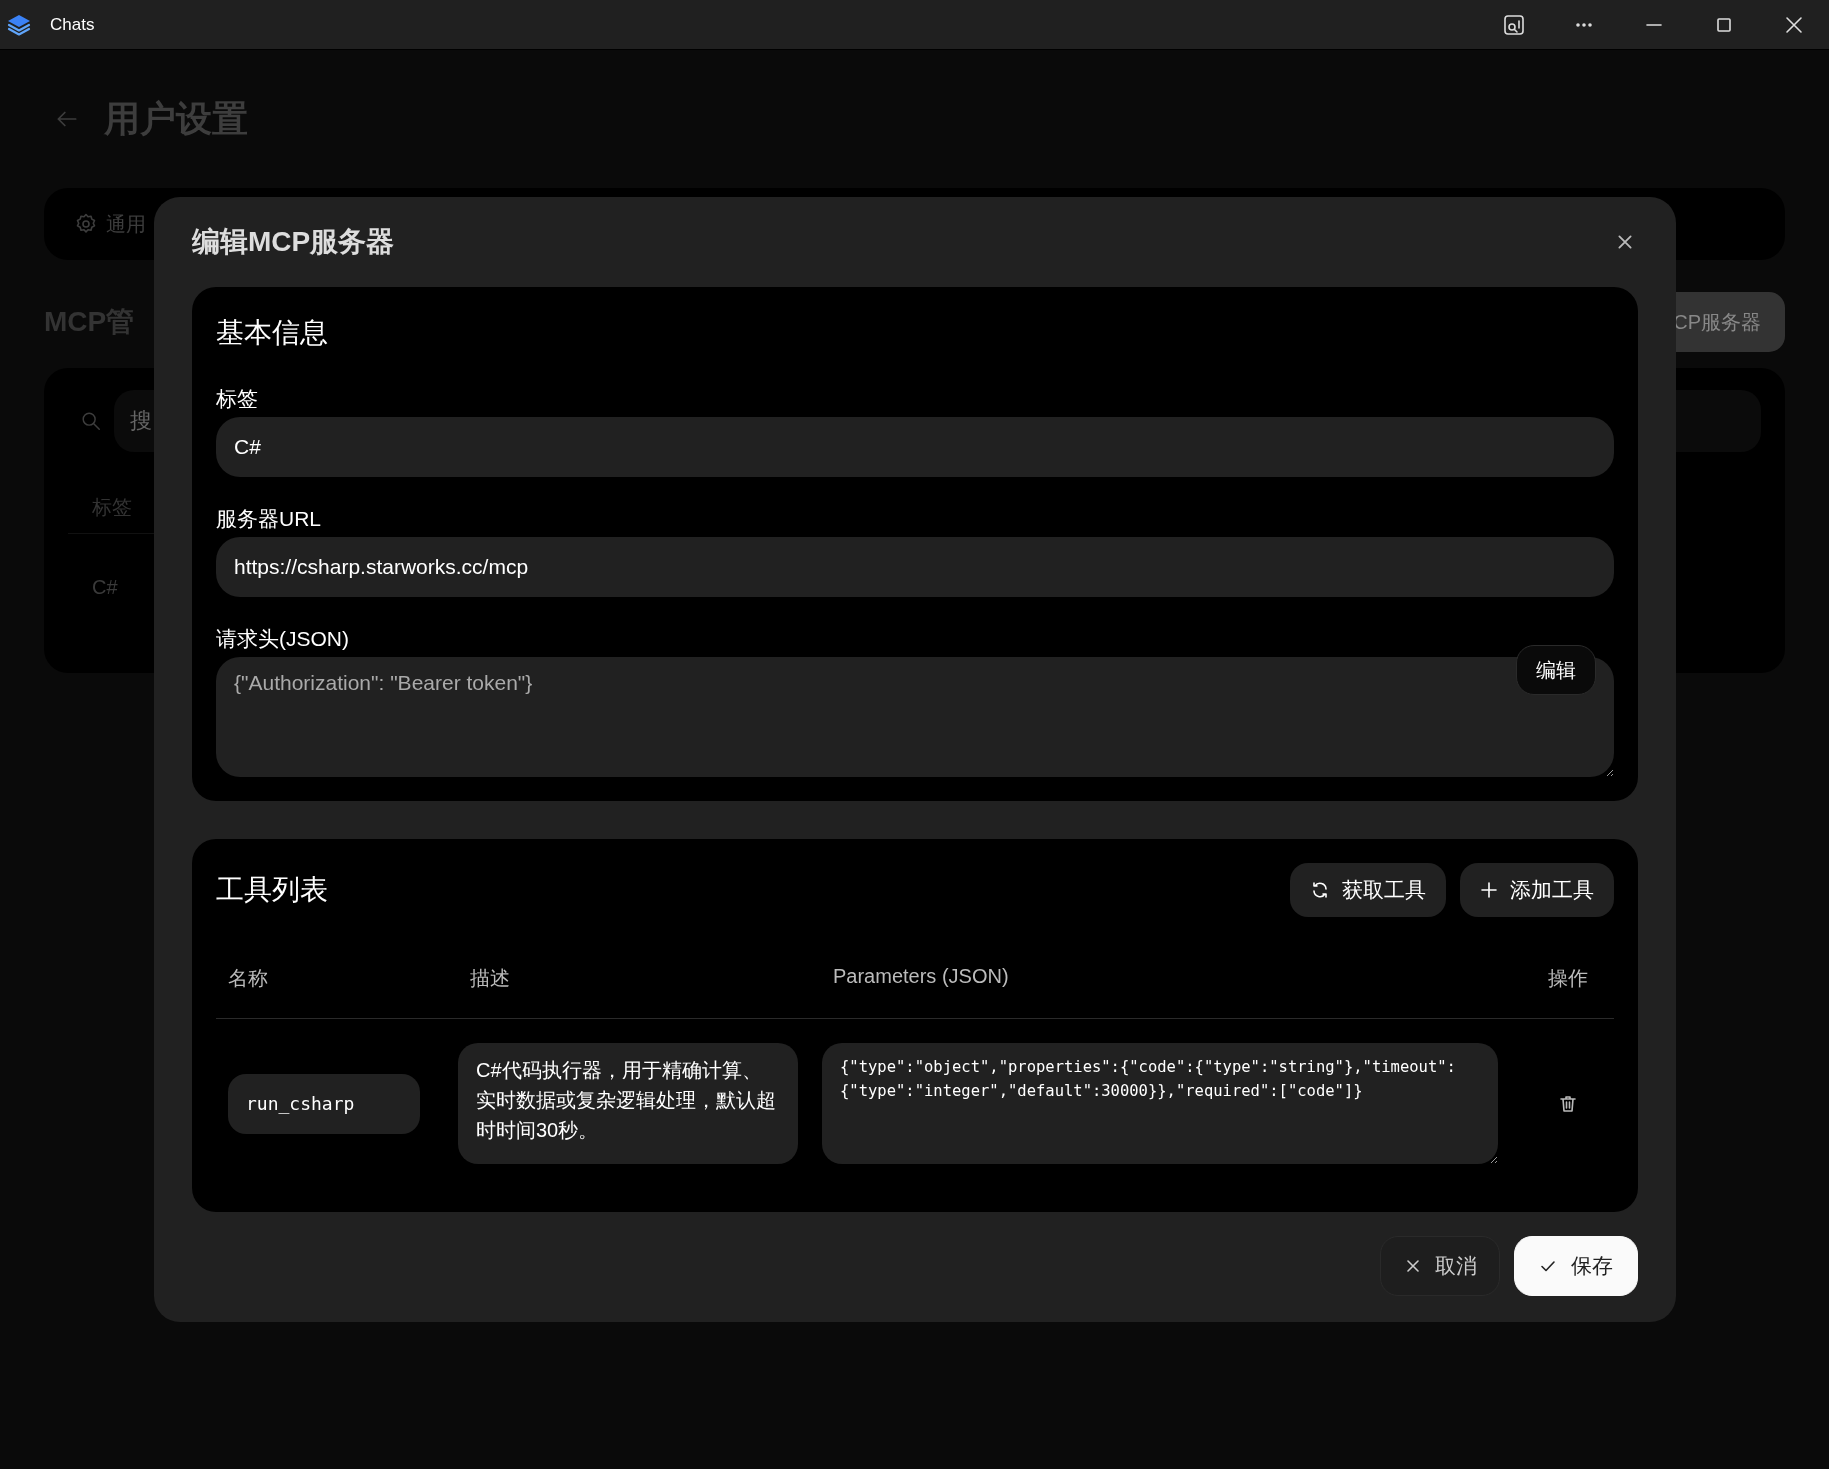 This screenshot has width=1829, height=1469. I want to click on column-header: 操作, so click(1567, 978).